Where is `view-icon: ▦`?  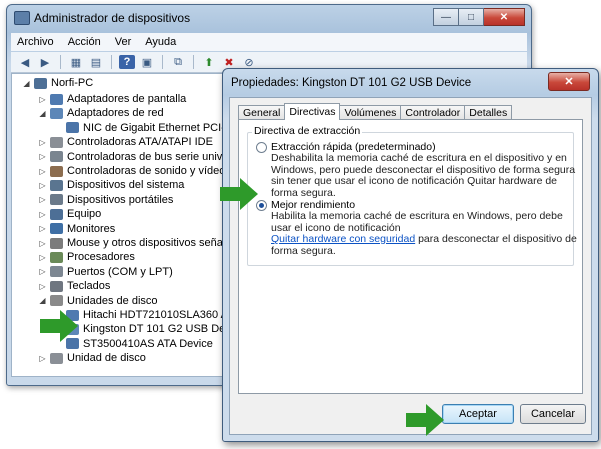 view-icon: ▦ is located at coordinates (76, 62).